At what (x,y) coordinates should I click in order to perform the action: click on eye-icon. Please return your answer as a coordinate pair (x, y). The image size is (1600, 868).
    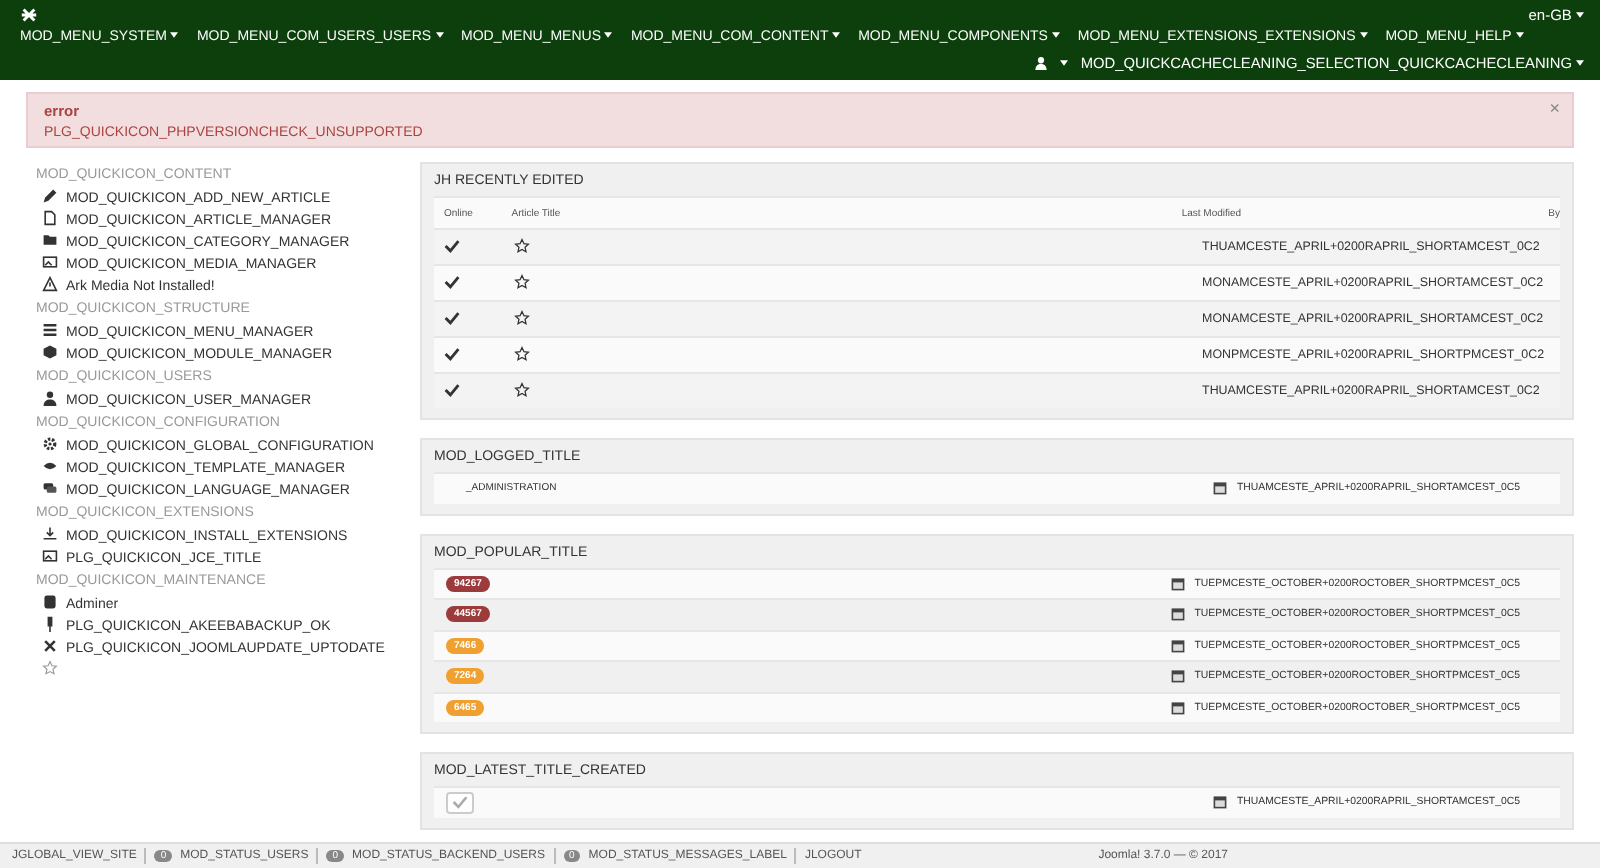
    Looking at the image, I should click on (50, 466).